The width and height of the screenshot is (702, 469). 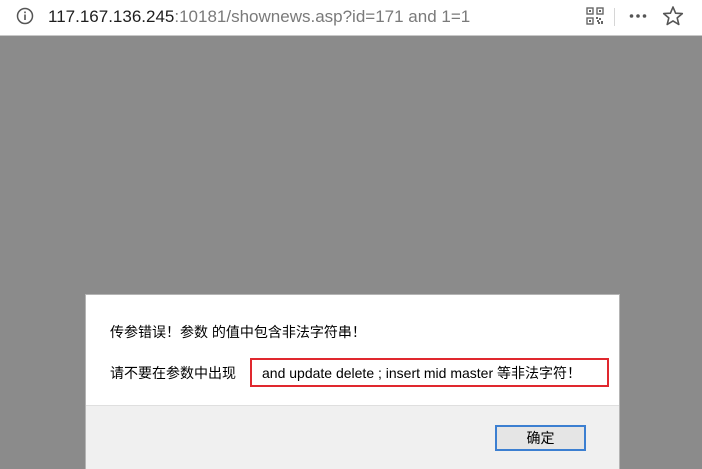 What do you see at coordinates (238, 332) in the screenshot?
I see `error-message: 传参错误！参数 的值中包含非法字符串！` at bounding box center [238, 332].